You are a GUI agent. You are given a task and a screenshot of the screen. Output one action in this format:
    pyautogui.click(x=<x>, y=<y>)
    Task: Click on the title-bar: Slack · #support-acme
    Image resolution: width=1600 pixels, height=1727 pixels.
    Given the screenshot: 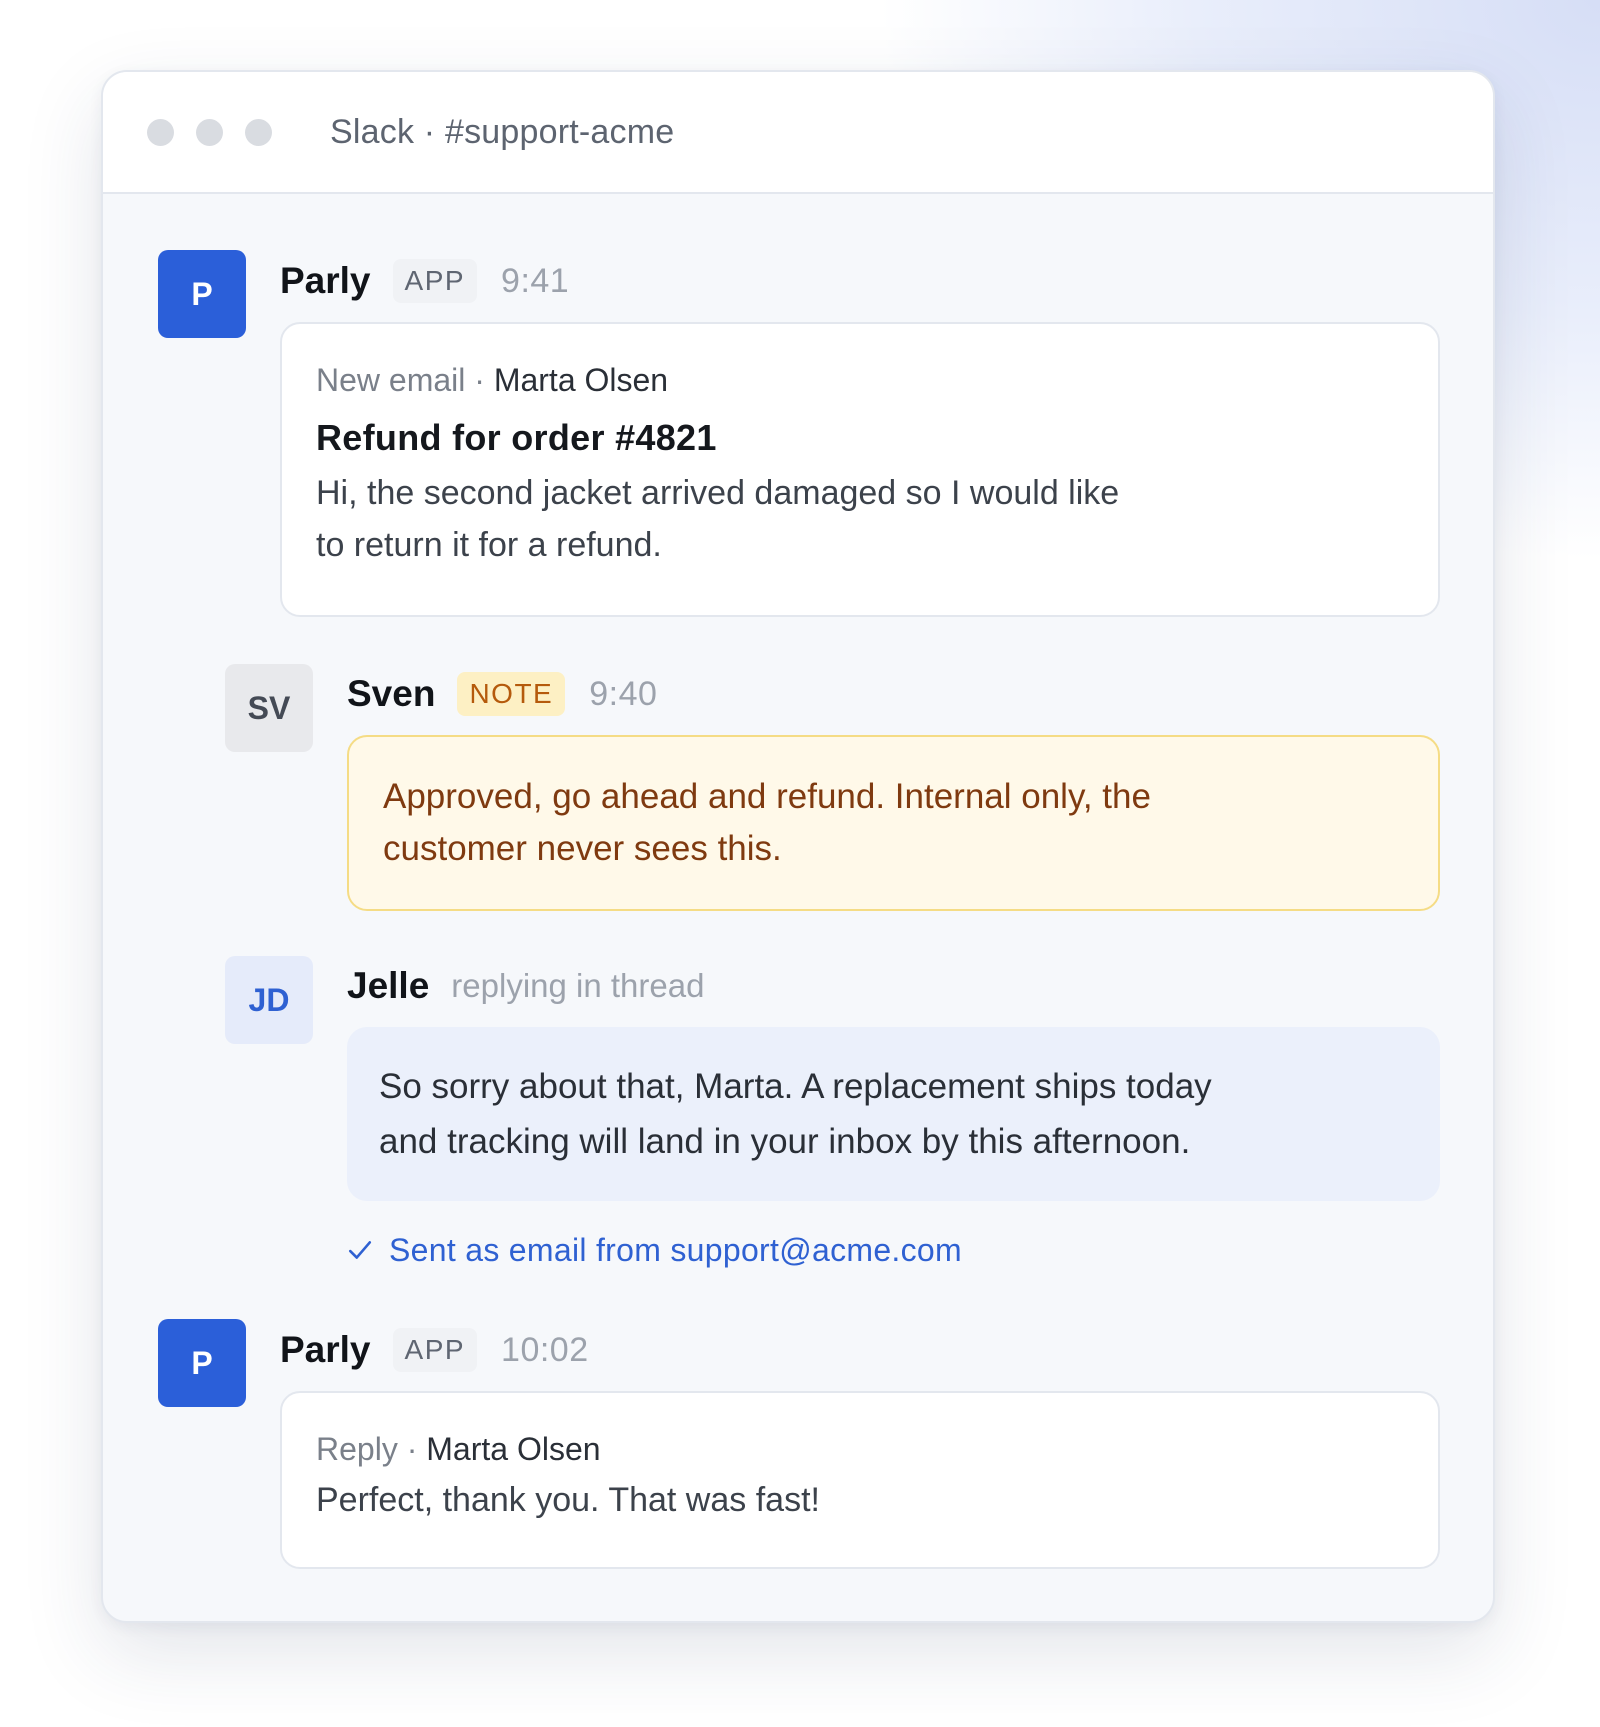 What is the action you would take?
    pyautogui.click(x=798, y=133)
    